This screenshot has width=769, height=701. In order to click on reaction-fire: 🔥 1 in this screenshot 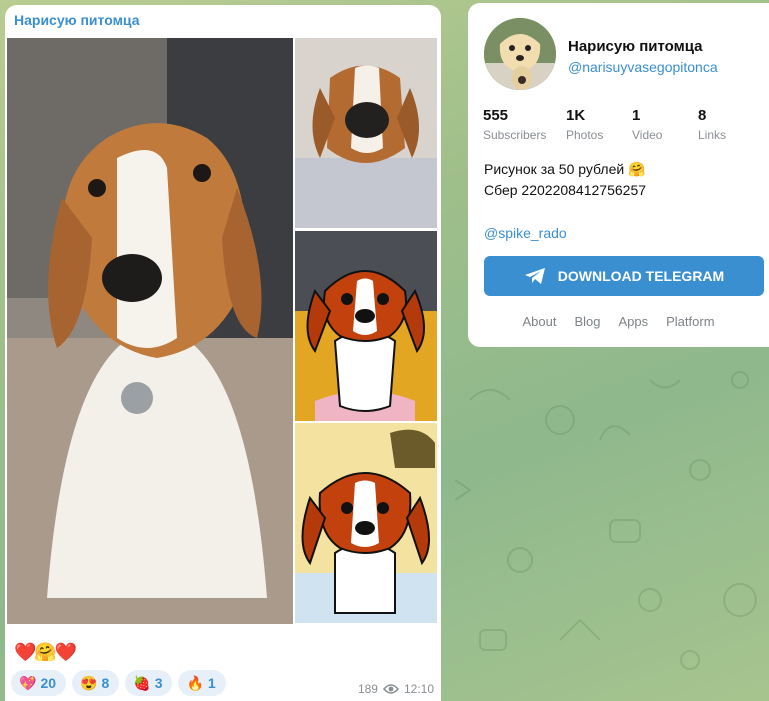, I will do `click(202, 683)`.